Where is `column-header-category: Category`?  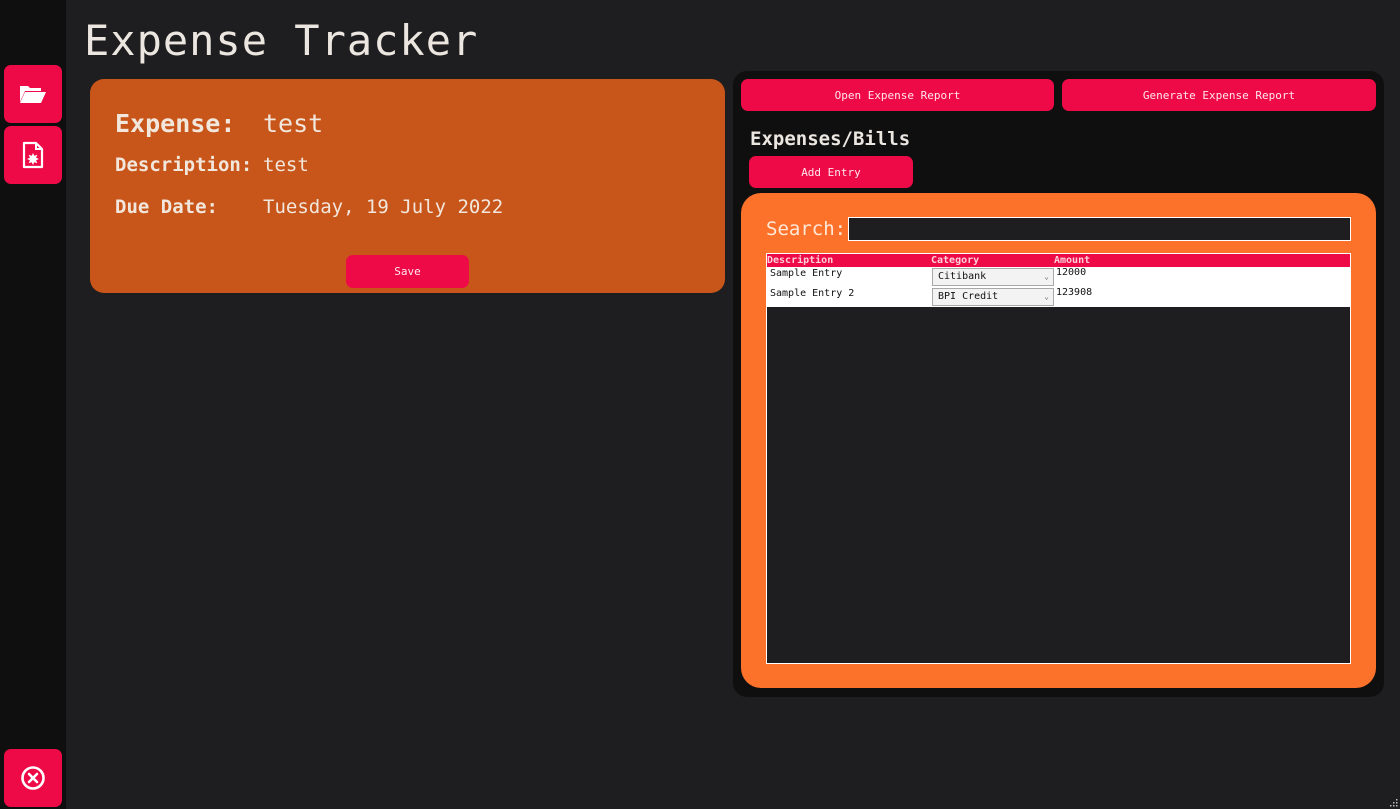
column-header-category: Category is located at coordinates (955, 260).